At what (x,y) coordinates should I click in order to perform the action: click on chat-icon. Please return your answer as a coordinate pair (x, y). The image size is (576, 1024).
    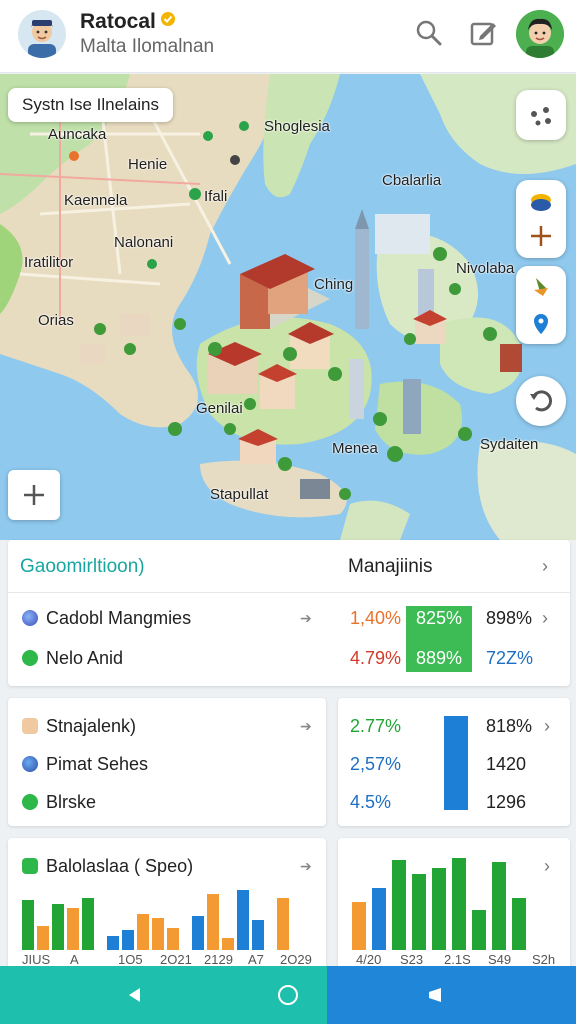
    Looking at the image, I should click on (30, 866).